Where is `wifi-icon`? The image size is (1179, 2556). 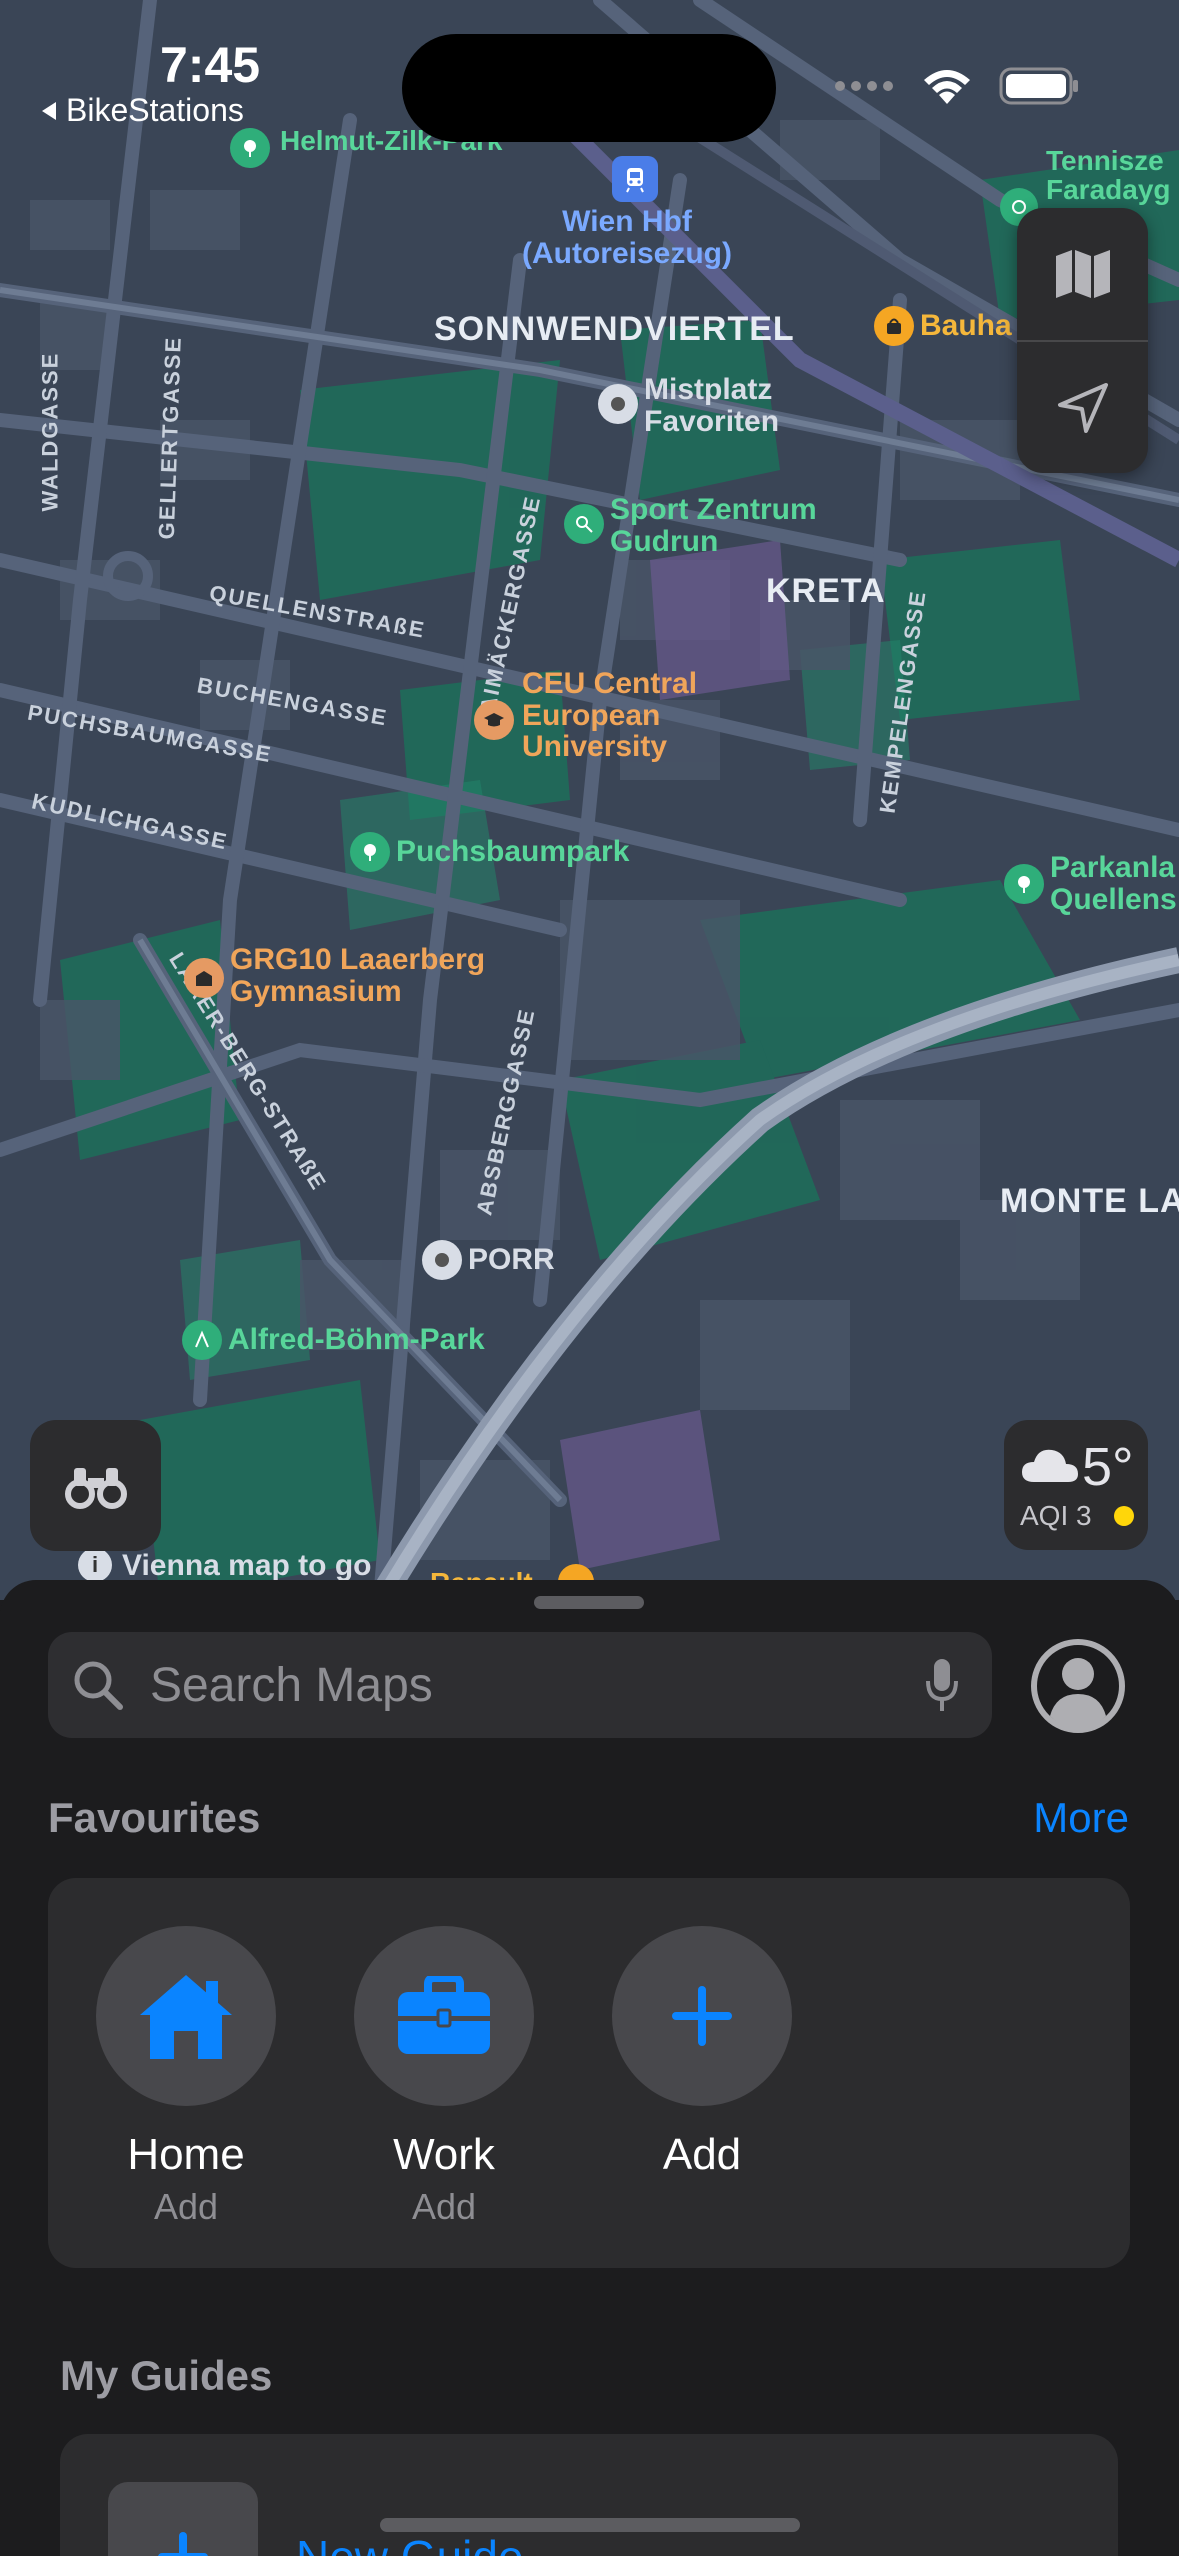
wifi-icon is located at coordinates (947, 87).